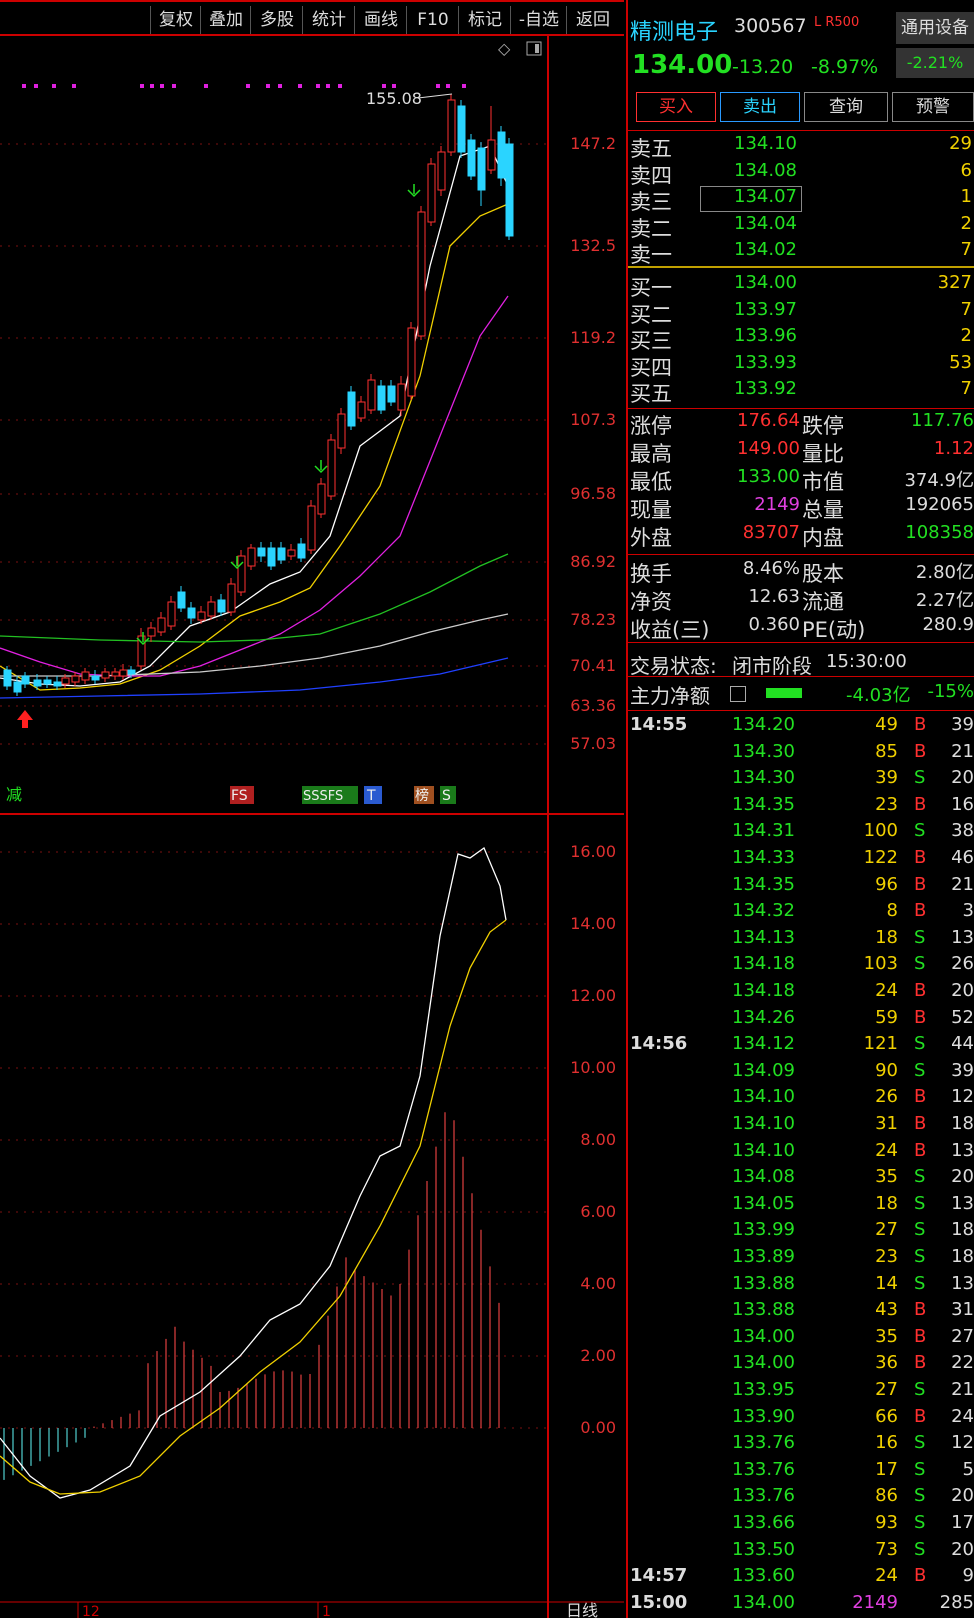  I want to click on tick-price: 134.00, so click(763, 1602).